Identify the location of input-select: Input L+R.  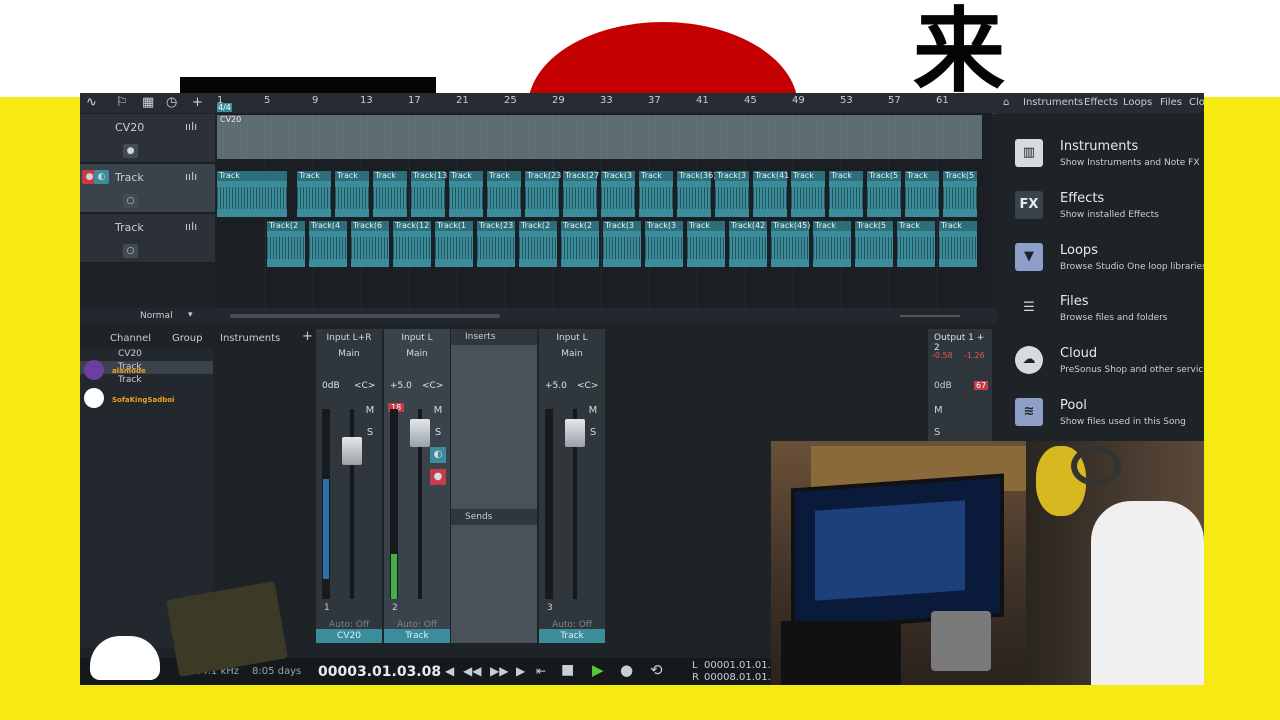
(349, 338).